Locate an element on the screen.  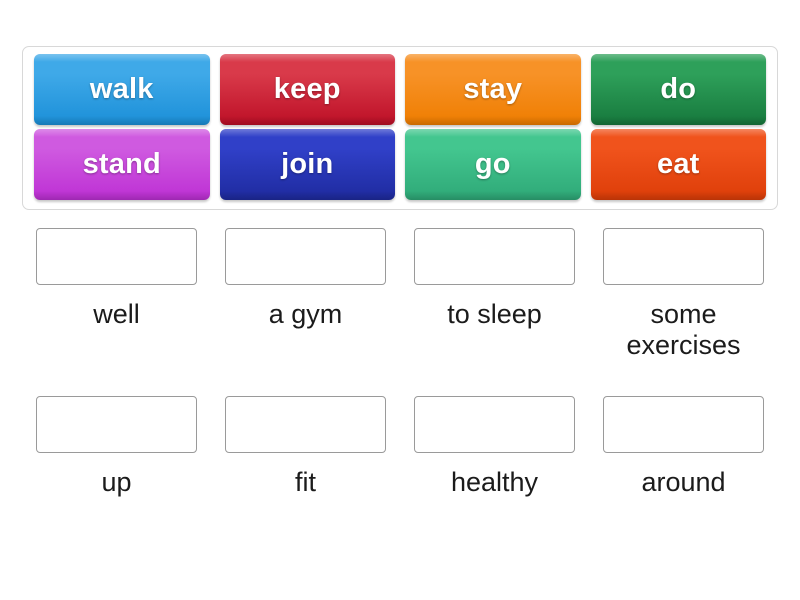
tile-slot: stand is located at coordinates (122, 164).